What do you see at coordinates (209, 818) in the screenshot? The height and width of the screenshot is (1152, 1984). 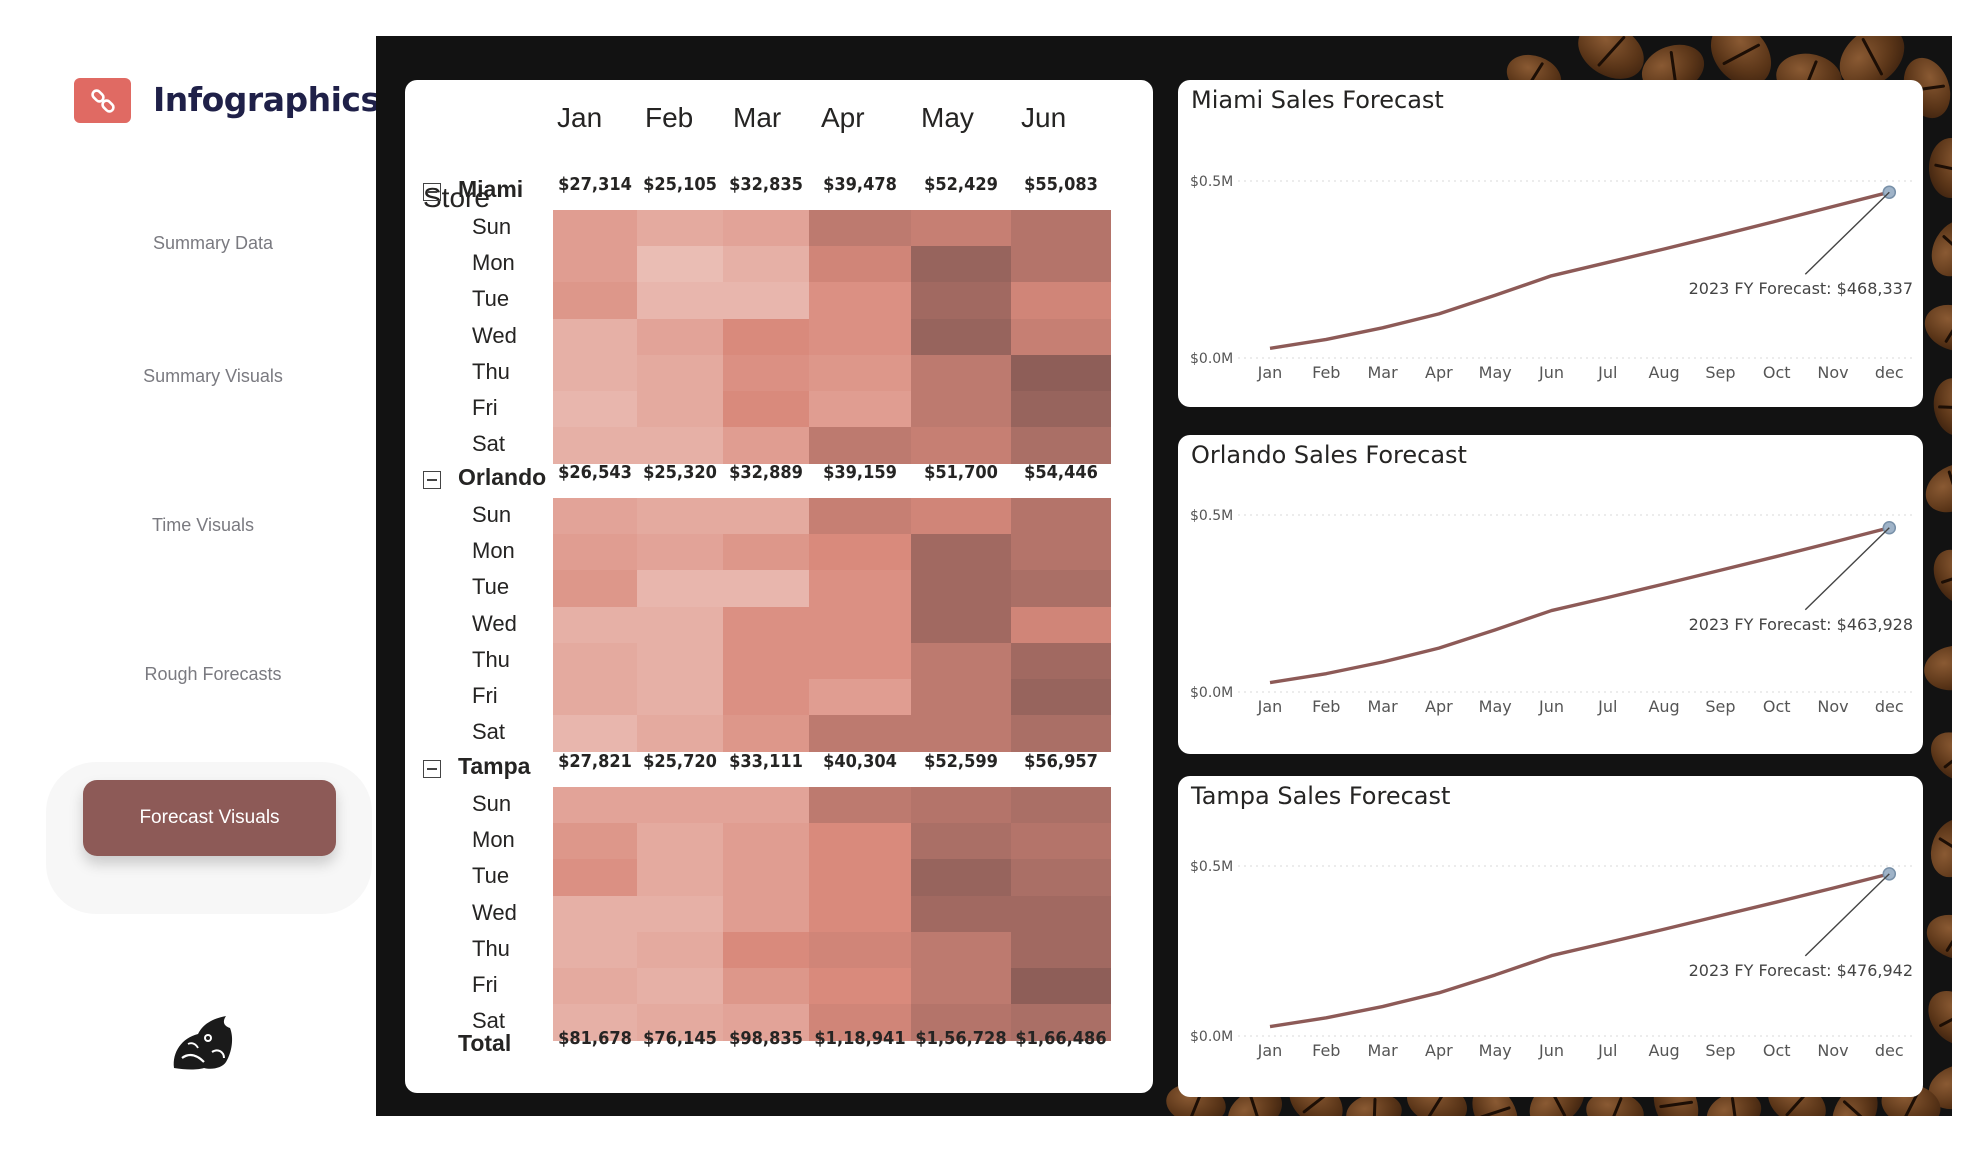 I see `nav-forecast-visuals: Forecast Visuals` at bounding box center [209, 818].